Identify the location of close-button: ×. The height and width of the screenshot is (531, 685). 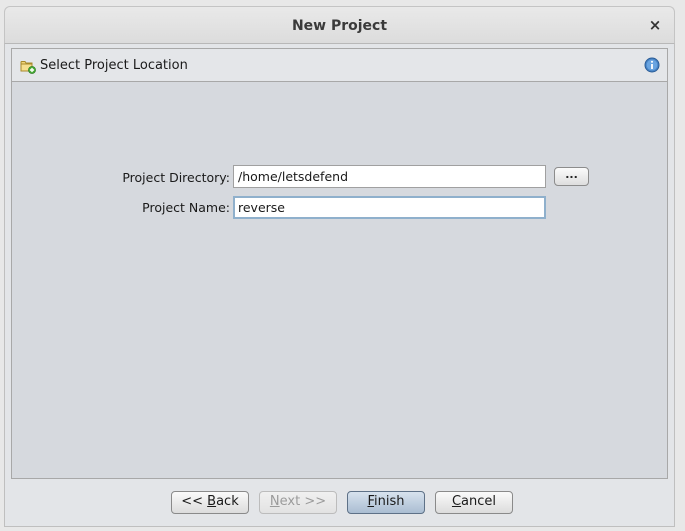
(655, 25).